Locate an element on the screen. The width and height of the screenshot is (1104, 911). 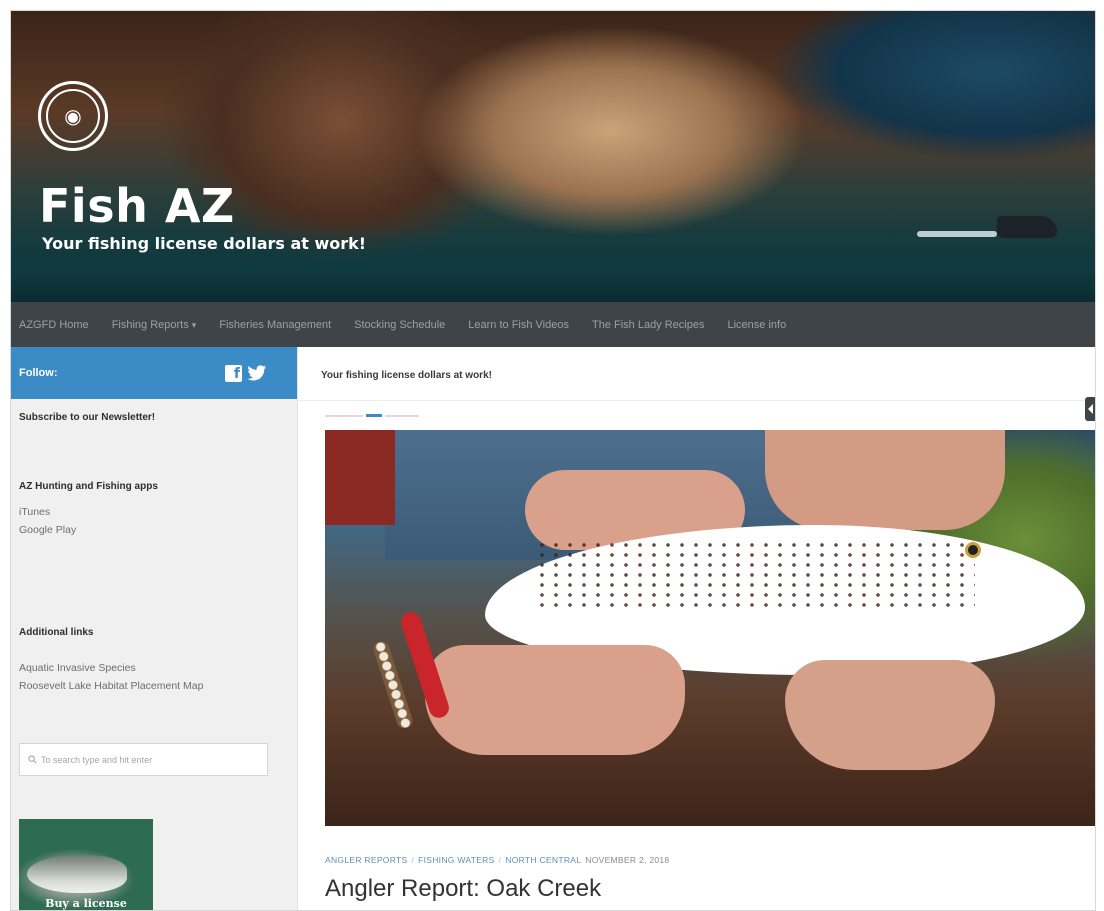
search-input: To search type and hit enter is located at coordinates (143, 759).